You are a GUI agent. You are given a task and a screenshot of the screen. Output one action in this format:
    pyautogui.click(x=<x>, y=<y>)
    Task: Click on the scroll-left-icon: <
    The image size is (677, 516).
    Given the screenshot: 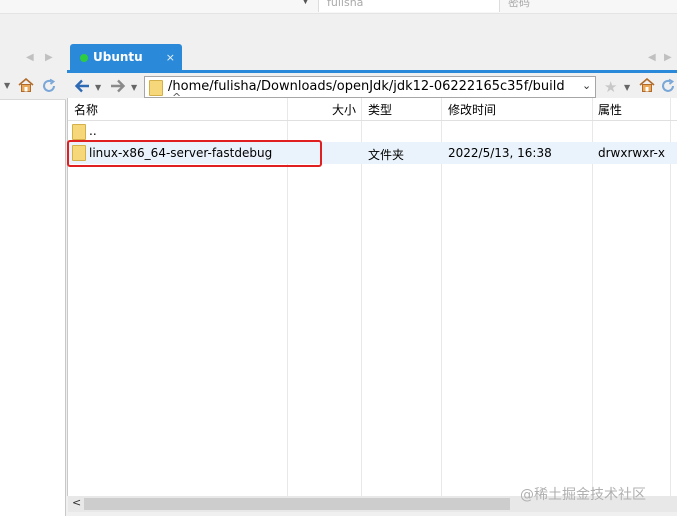 What is the action you would take?
    pyautogui.click(x=76, y=502)
    